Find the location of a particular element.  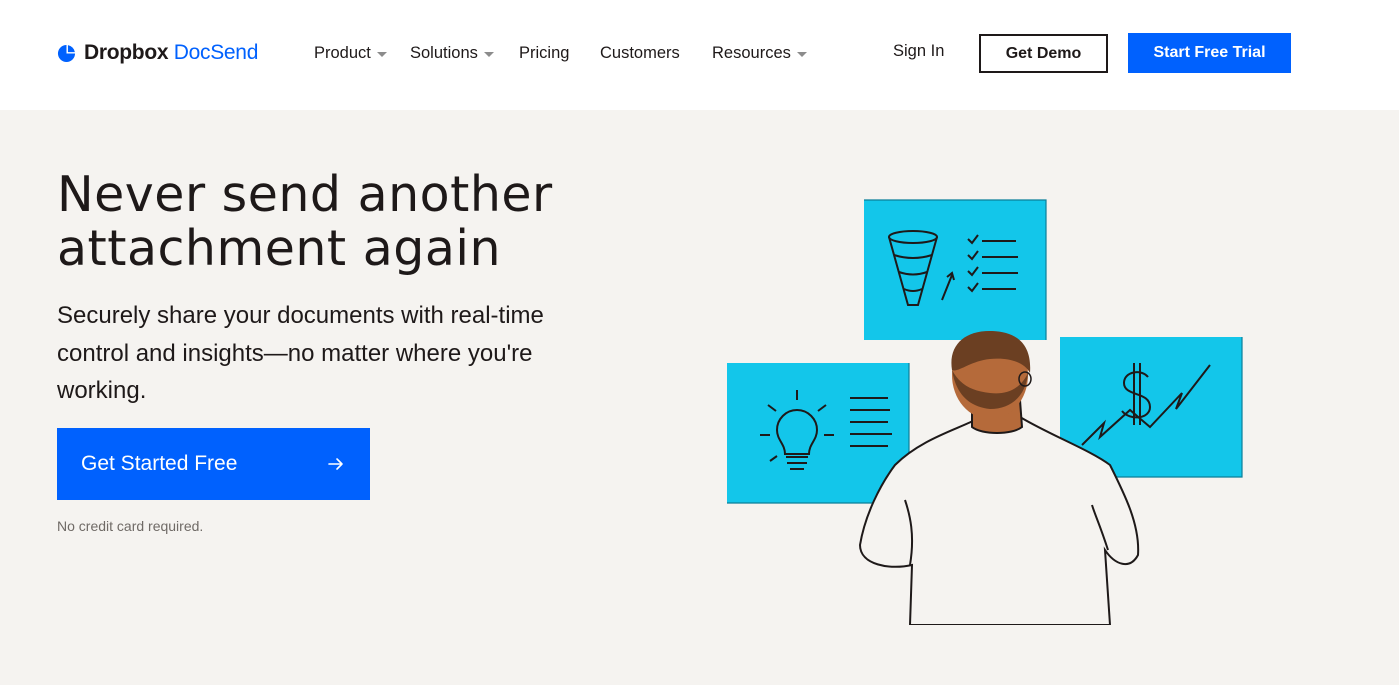

lightbulb-panel is located at coordinates (818, 433).